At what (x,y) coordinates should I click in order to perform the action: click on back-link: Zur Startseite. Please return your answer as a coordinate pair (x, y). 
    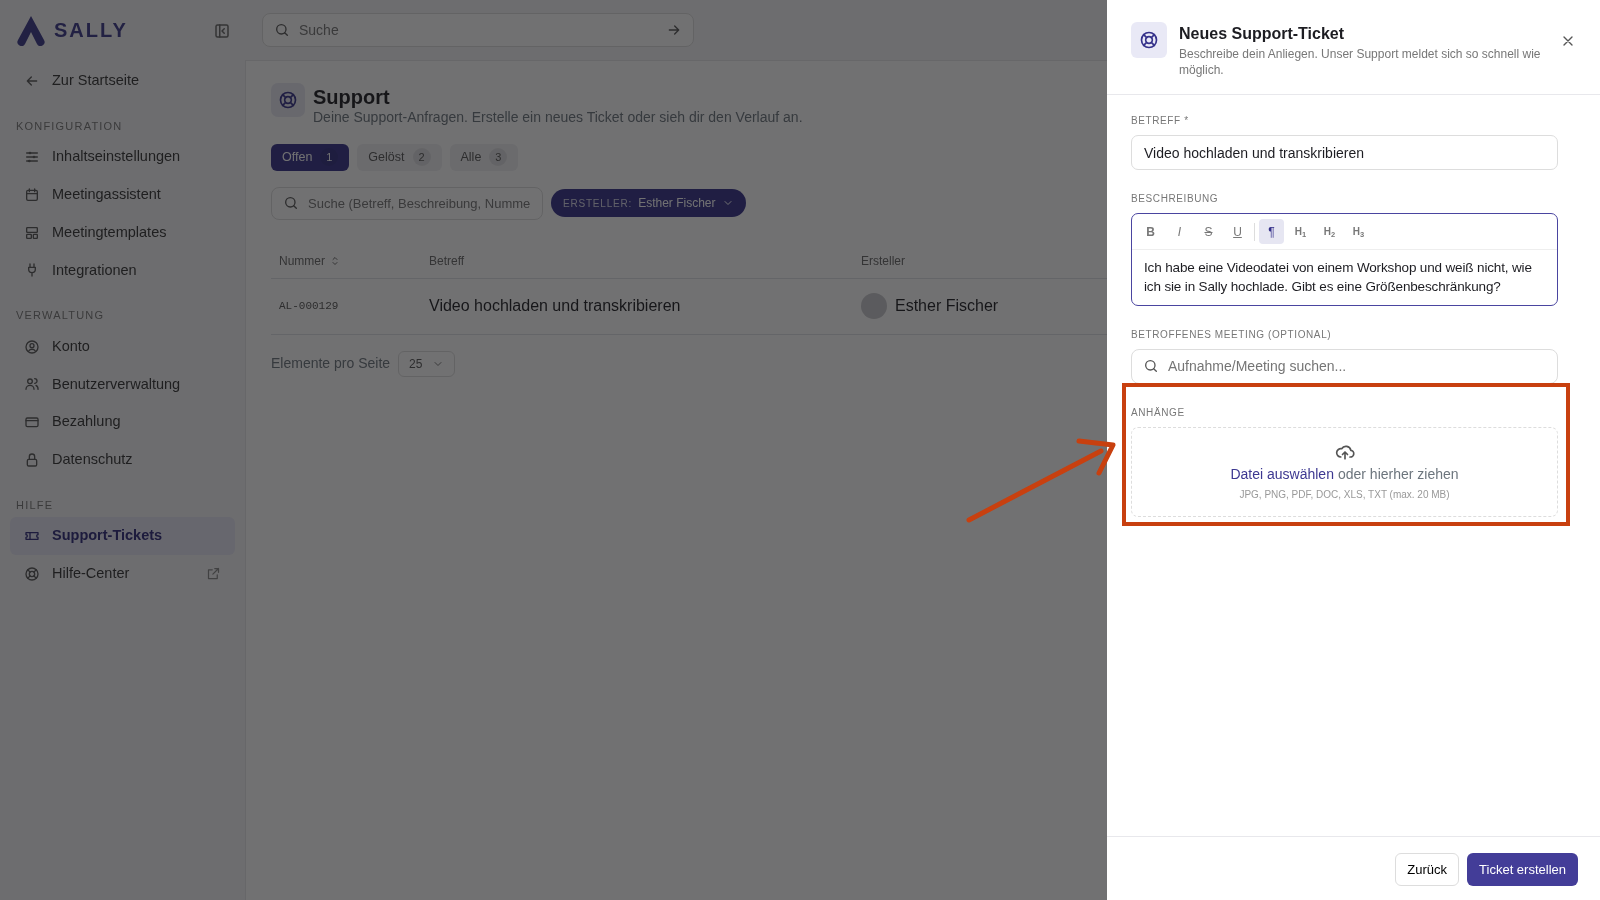
    Looking at the image, I should click on (122, 81).